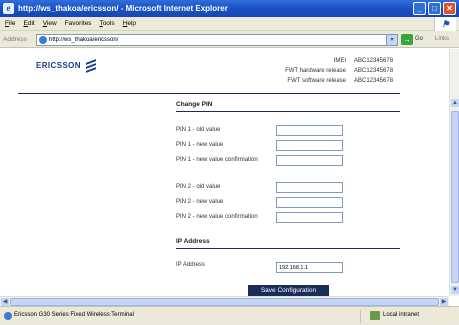 The width and height of the screenshot is (459, 325). I want to click on header-divider, so click(209, 93).